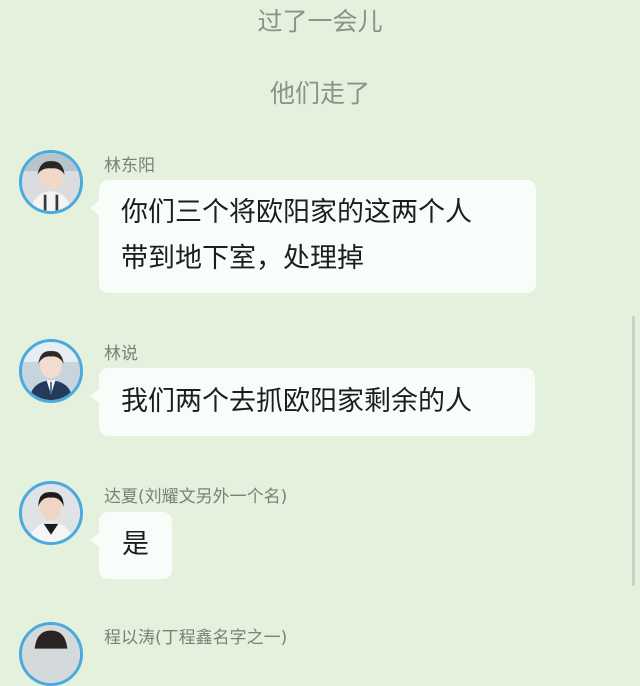  What do you see at coordinates (633, 451) in the screenshot?
I see `scrollbar` at bounding box center [633, 451].